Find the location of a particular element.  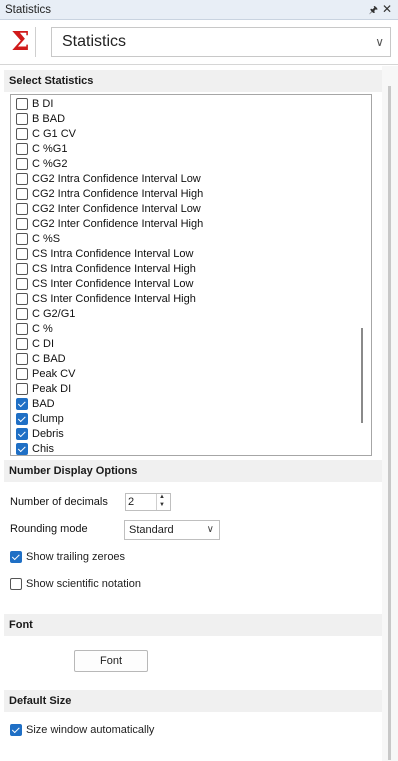

list-item-label: B BAD is located at coordinates (49, 118).